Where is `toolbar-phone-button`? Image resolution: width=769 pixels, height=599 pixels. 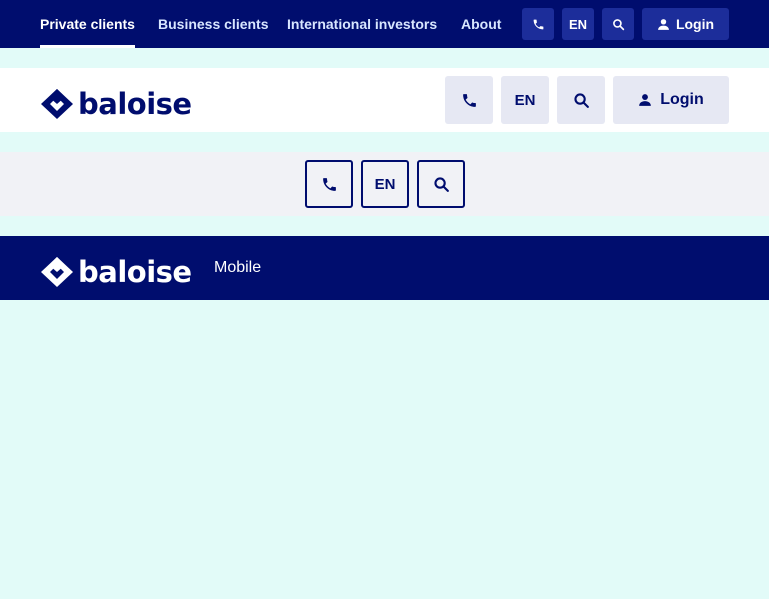 toolbar-phone-button is located at coordinates (329, 184).